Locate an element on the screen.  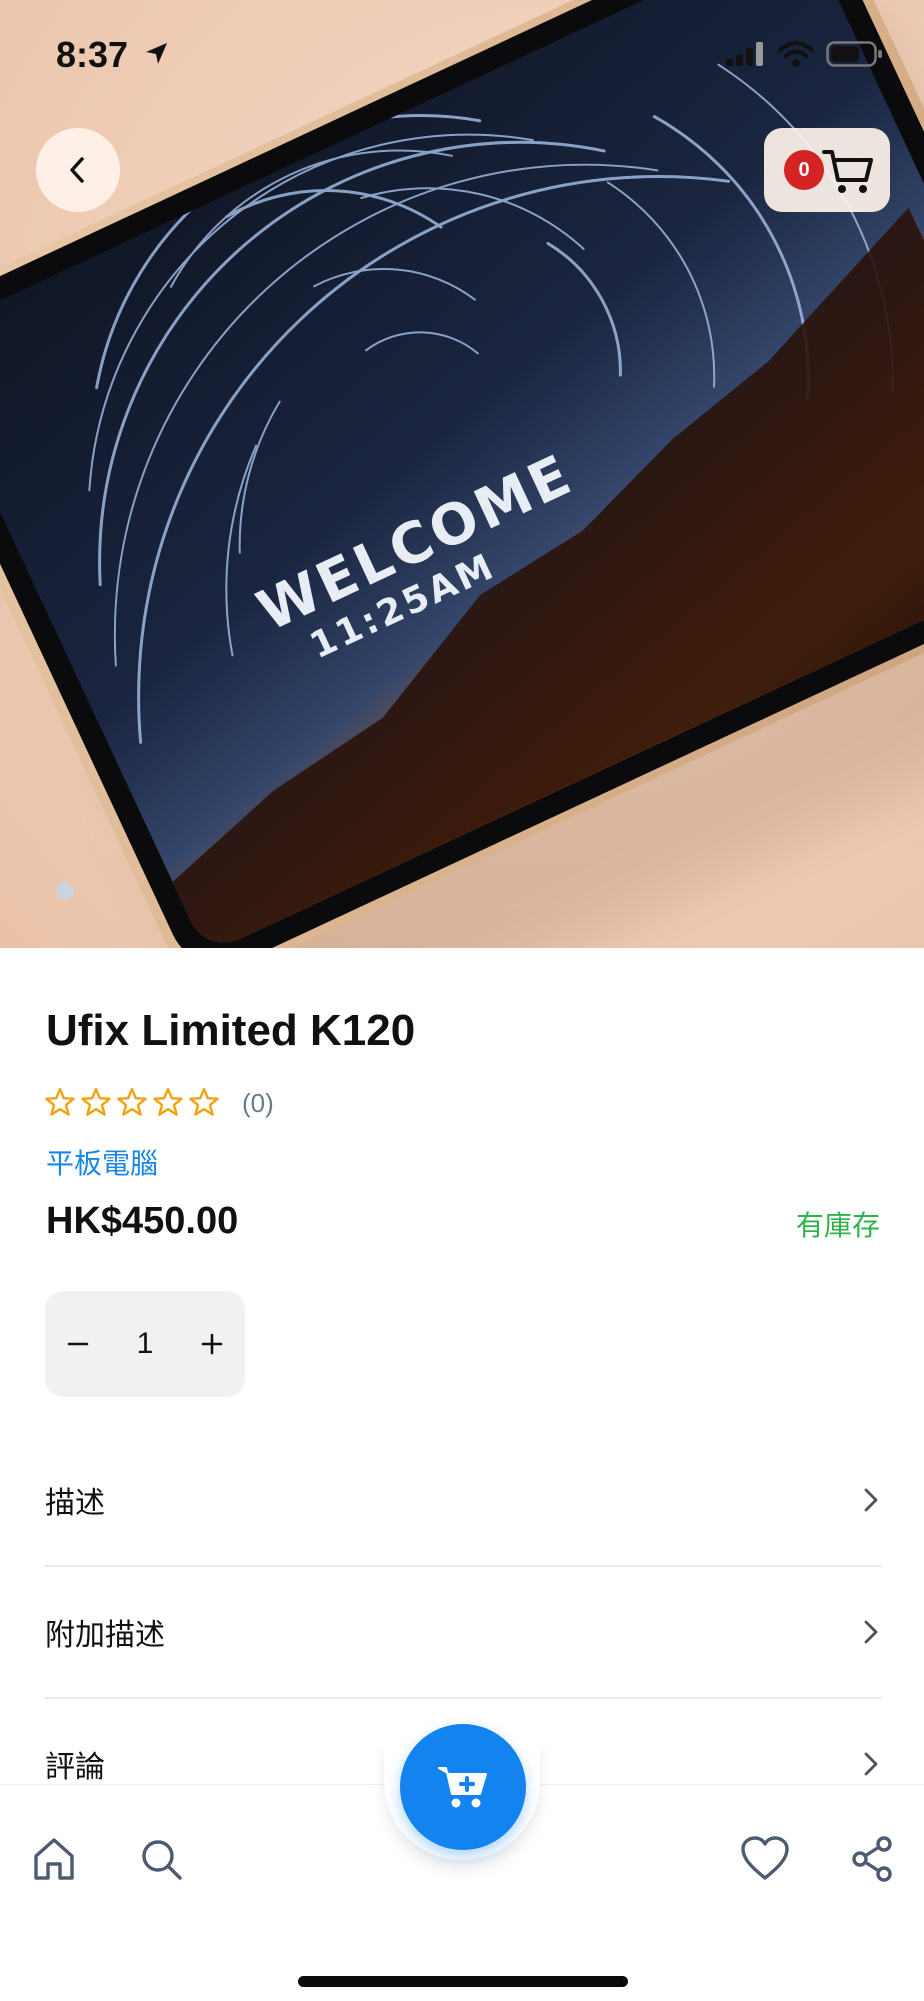
add-to-cart-button is located at coordinates (463, 1787).